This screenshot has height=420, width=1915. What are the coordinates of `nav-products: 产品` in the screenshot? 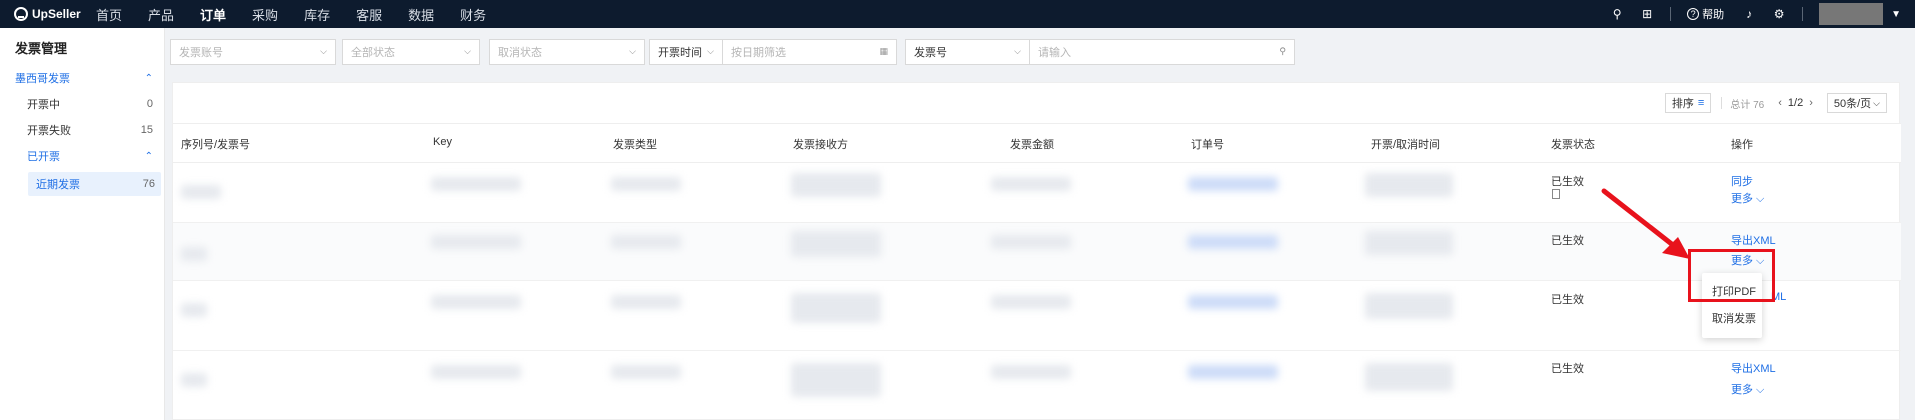 It's located at (161, 14).